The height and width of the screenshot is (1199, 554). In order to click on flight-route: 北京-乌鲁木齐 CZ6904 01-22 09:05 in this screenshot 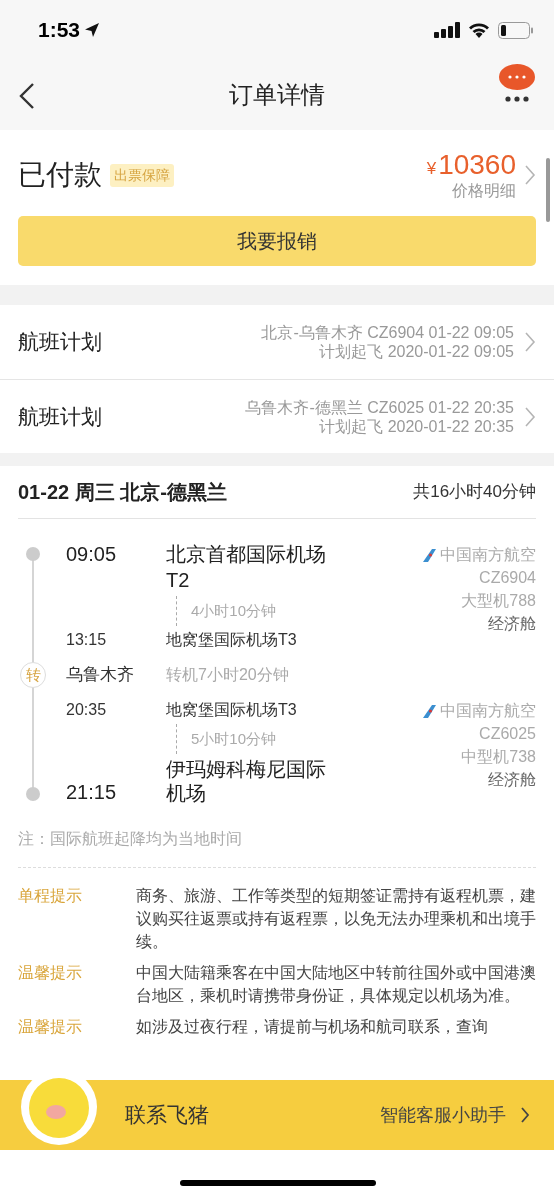, I will do `click(387, 332)`.